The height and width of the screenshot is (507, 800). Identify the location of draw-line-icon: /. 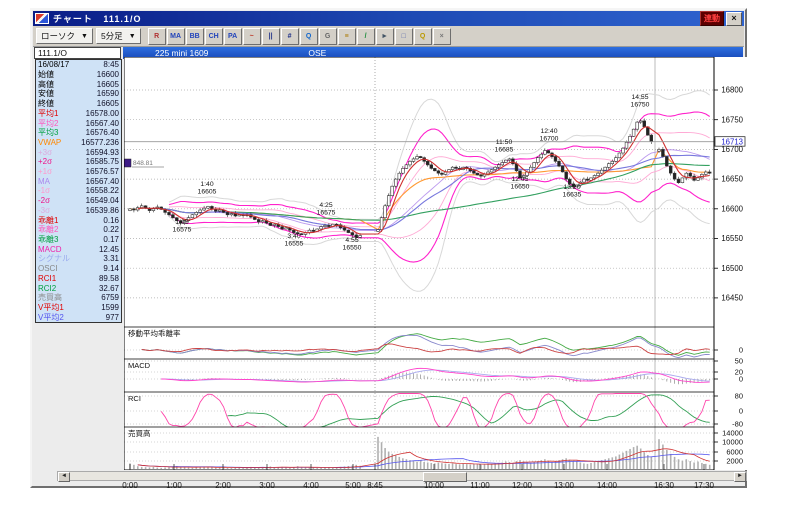
(365, 36).